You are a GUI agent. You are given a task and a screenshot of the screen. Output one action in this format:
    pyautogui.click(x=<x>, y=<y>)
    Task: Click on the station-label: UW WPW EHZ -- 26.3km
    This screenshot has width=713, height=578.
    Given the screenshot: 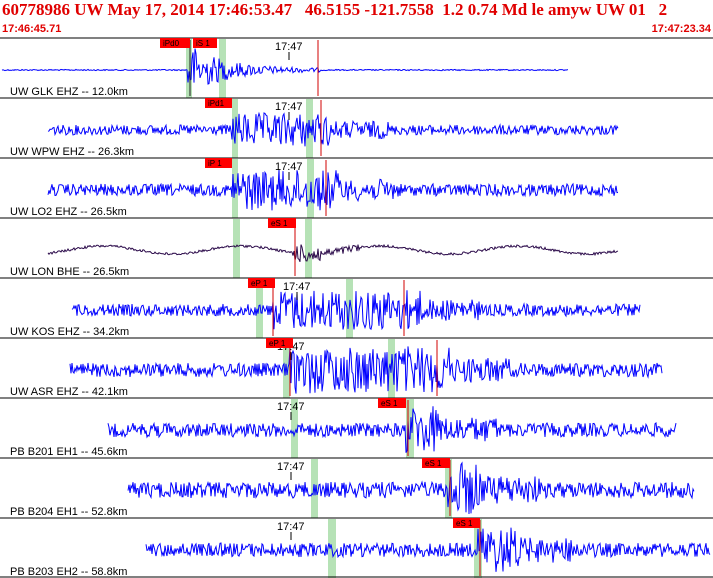 What is the action you would take?
    pyautogui.click(x=72, y=152)
    